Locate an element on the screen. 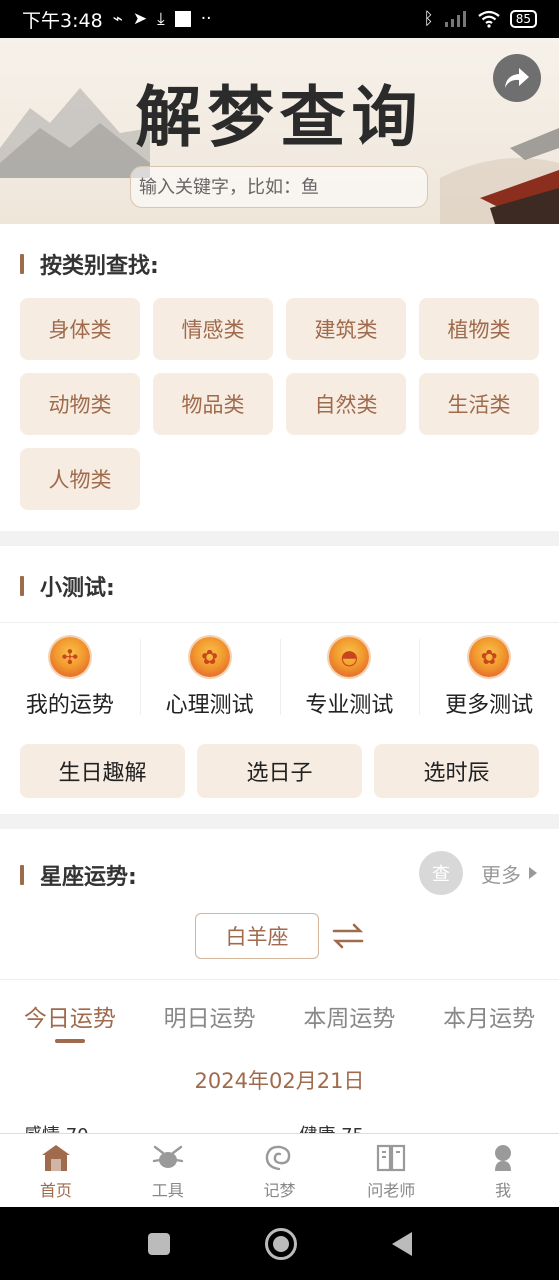  nav-me: 我 is located at coordinates (503, 1170).